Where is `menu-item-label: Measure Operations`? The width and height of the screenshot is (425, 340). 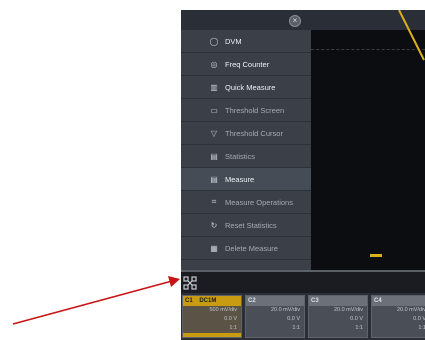 menu-item-label: Measure Operations is located at coordinates (259, 202).